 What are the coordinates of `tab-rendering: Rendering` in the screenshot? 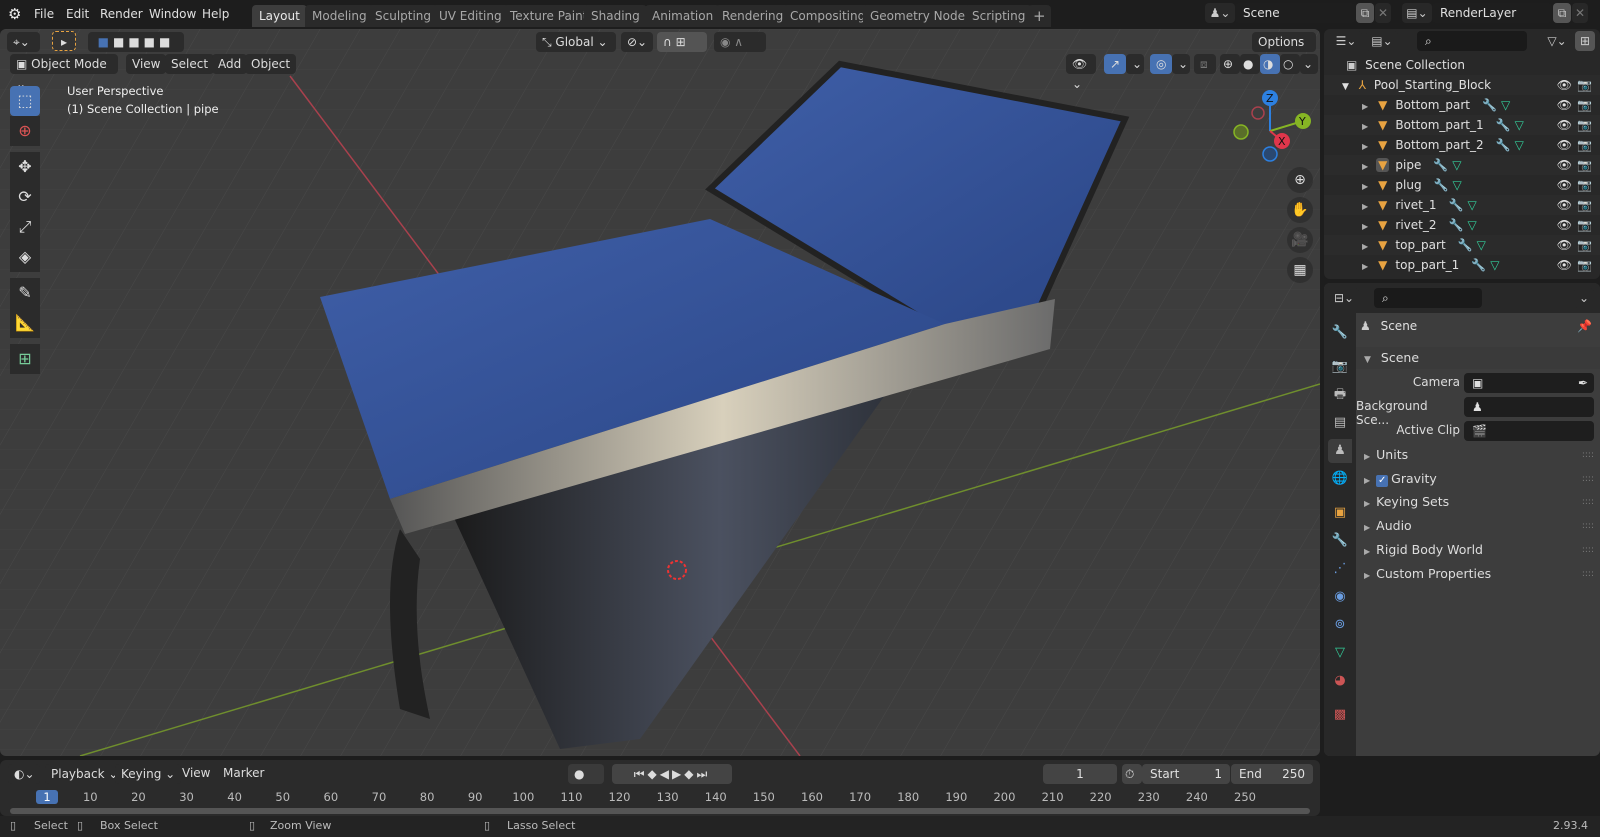 It's located at (753, 16).